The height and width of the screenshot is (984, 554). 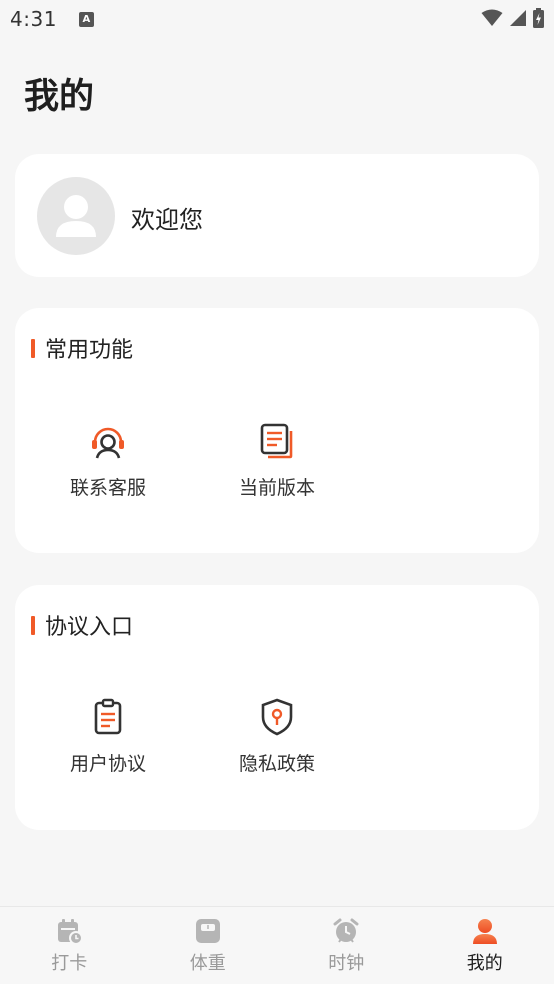 I want to click on nav-label-clock: 时钟, so click(x=346, y=963).